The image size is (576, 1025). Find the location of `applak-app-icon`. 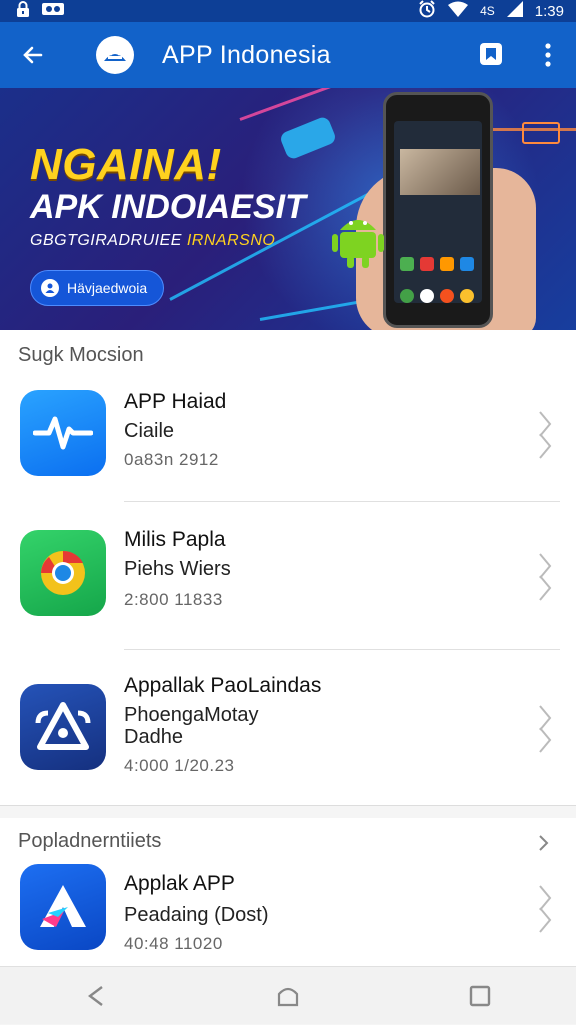

applak-app-icon is located at coordinates (63, 907).